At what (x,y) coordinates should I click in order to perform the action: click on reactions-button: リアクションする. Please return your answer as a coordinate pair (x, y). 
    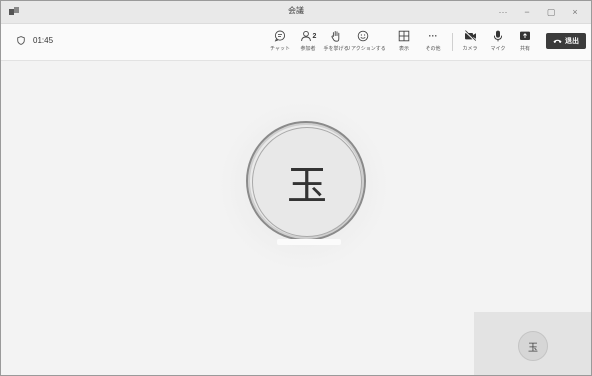
    Looking at the image, I should click on (366, 40).